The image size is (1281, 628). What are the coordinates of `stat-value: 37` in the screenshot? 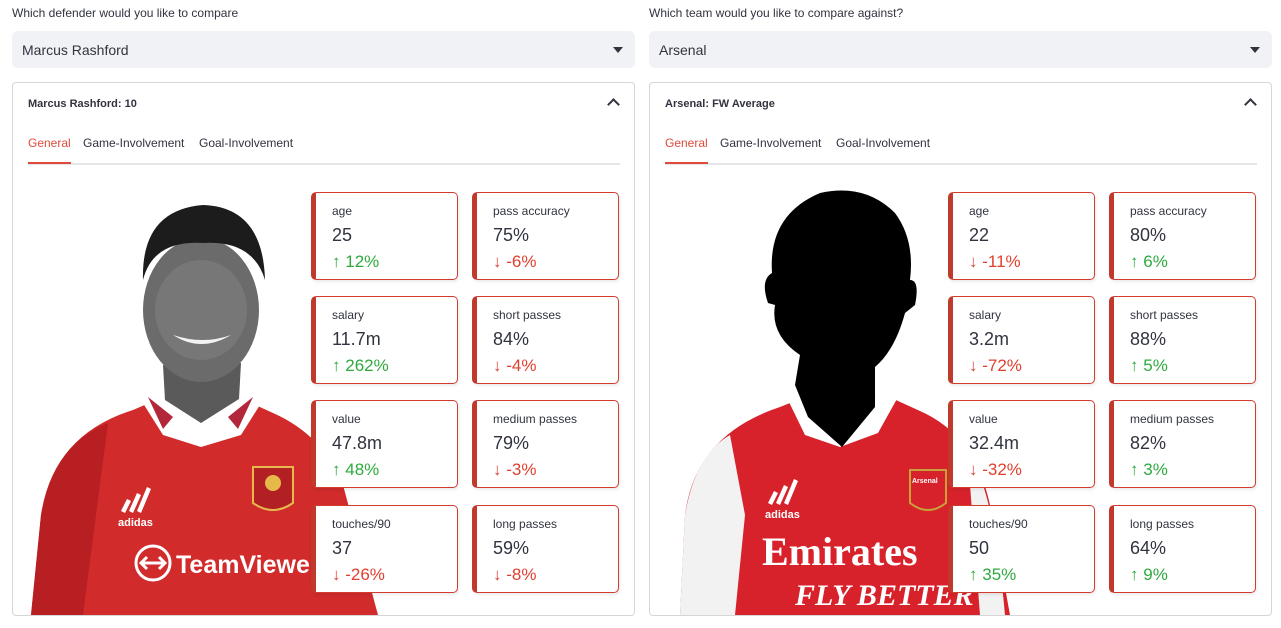 It's located at (342, 548).